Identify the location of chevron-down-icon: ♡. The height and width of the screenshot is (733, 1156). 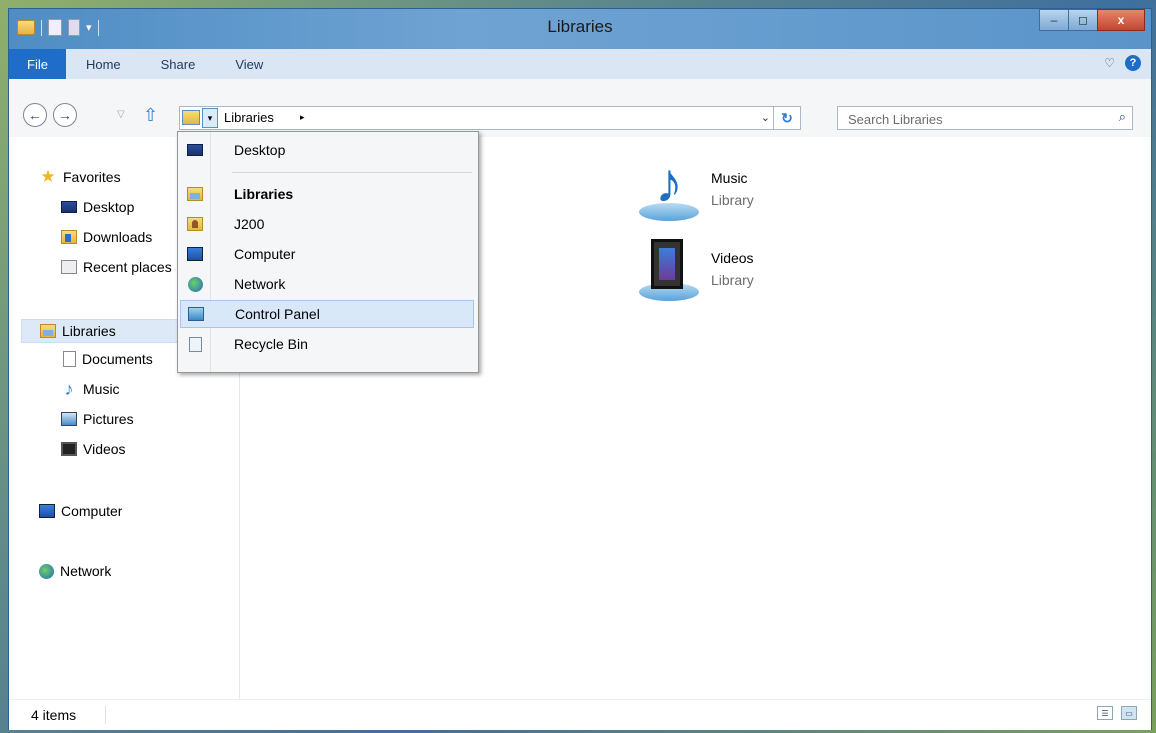
(1109, 63).